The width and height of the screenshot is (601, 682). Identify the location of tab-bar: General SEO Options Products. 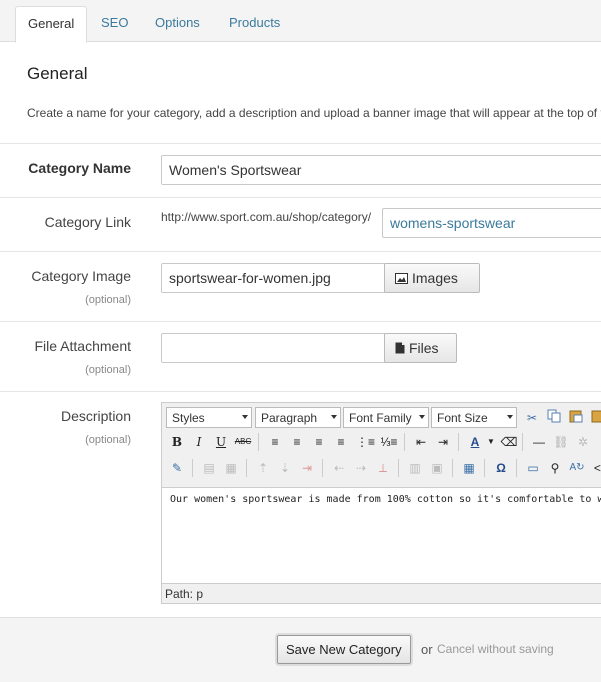
(300, 21).